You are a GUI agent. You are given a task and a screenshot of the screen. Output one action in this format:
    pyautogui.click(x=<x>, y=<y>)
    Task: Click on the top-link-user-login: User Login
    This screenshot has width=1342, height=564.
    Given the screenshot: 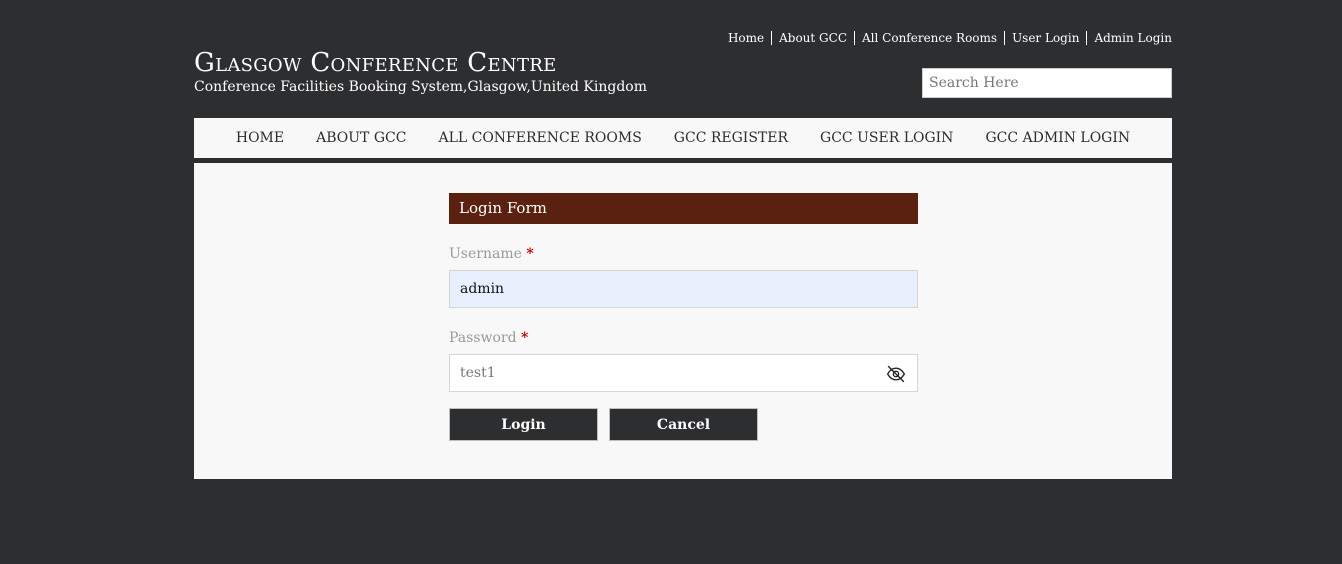 What is the action you would take?
    pyautogui.click(x=1045, y=38)
    